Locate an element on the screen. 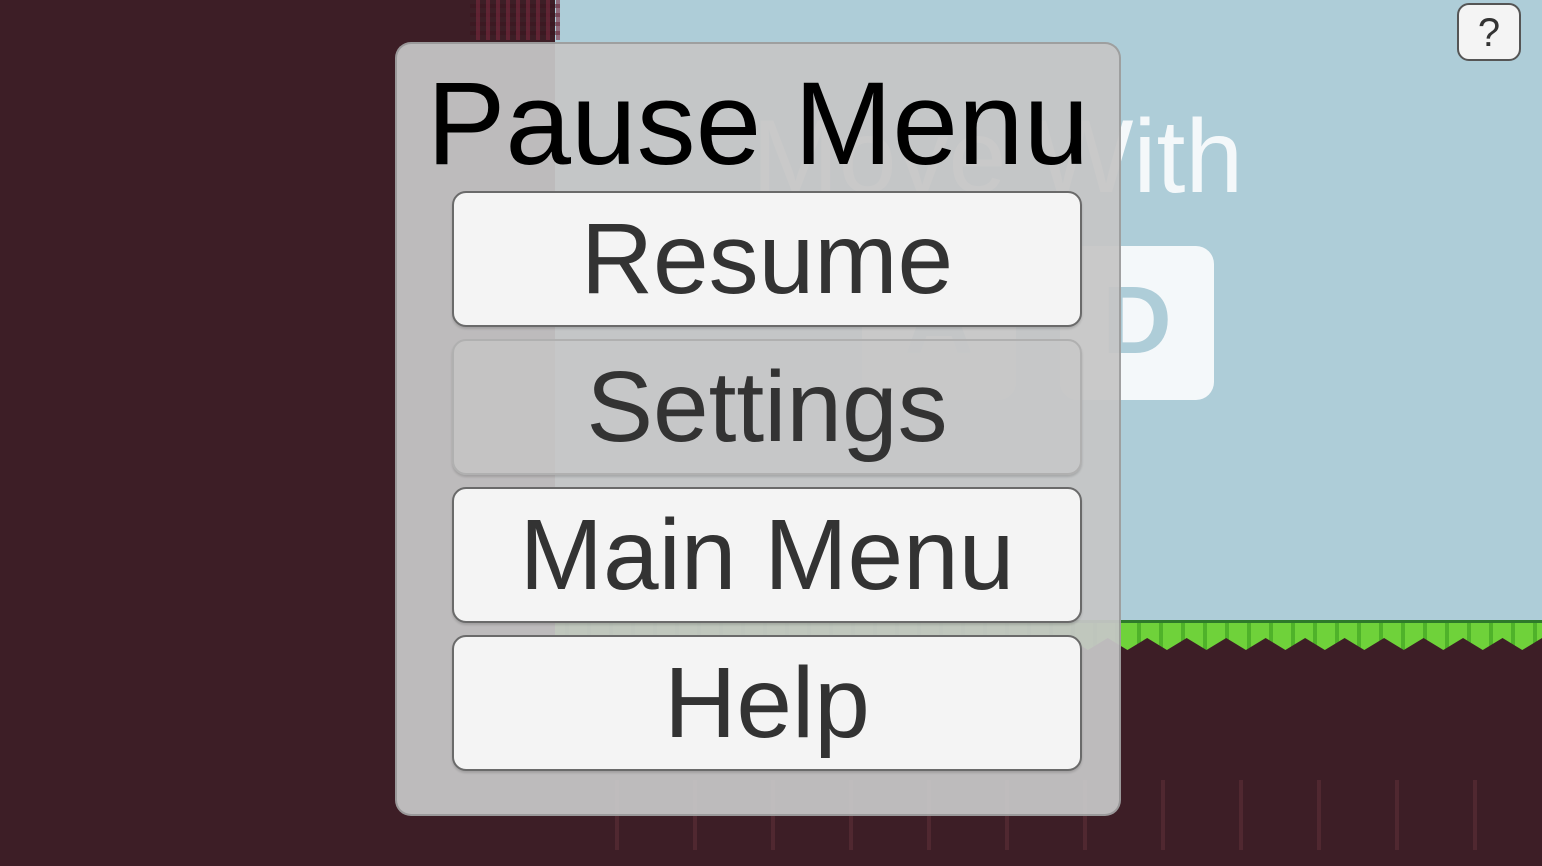 Image resolution: width=1542 pixels, height=866 pixels. main-menu-button: Main Menu is located at coordinates (767, 555).